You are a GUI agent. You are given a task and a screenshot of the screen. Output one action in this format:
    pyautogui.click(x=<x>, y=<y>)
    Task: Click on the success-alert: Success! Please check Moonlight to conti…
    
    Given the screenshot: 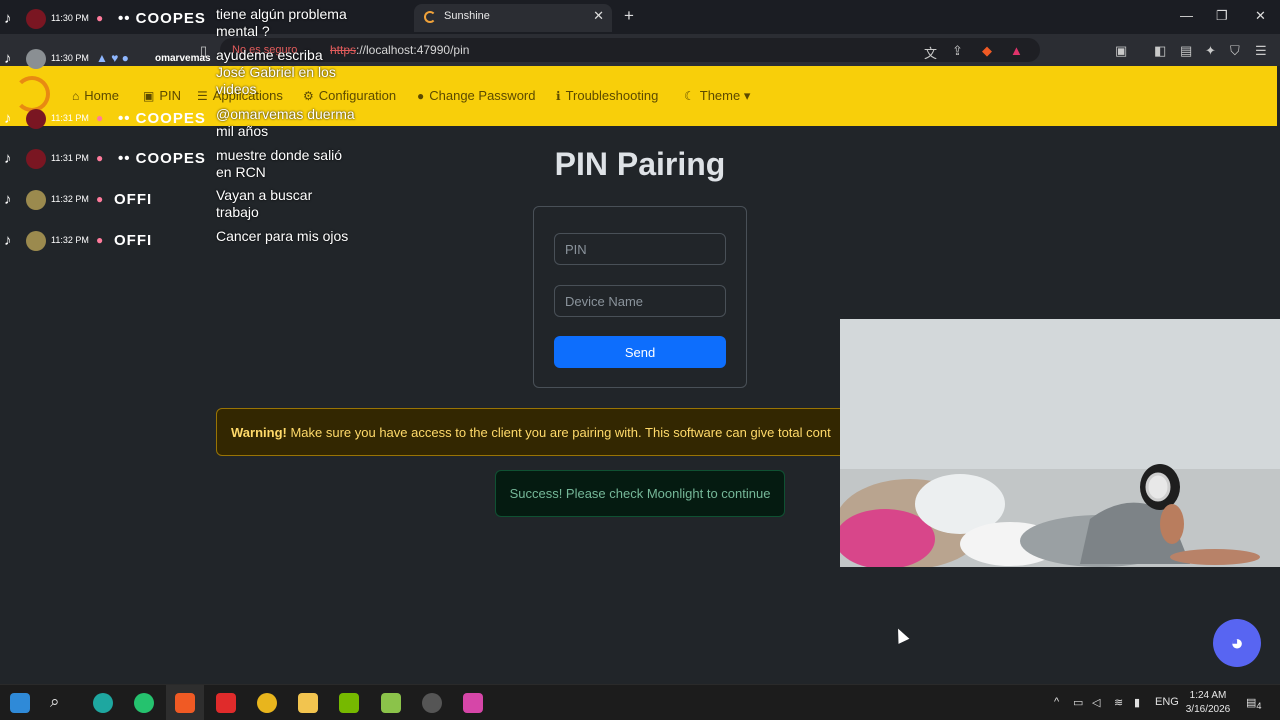 What is the action you would take?
    pyautogui.click(x=640, y=493)
    